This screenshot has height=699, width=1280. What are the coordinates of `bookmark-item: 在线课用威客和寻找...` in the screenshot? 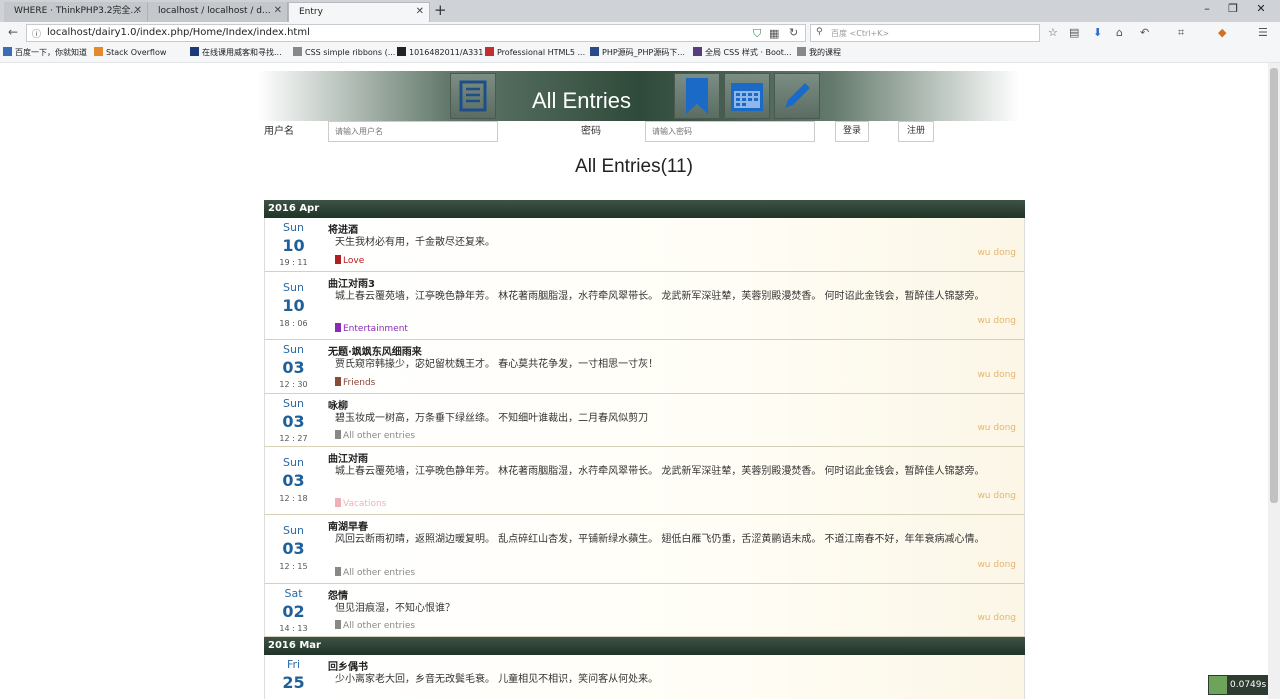 It's located at (236, 52).